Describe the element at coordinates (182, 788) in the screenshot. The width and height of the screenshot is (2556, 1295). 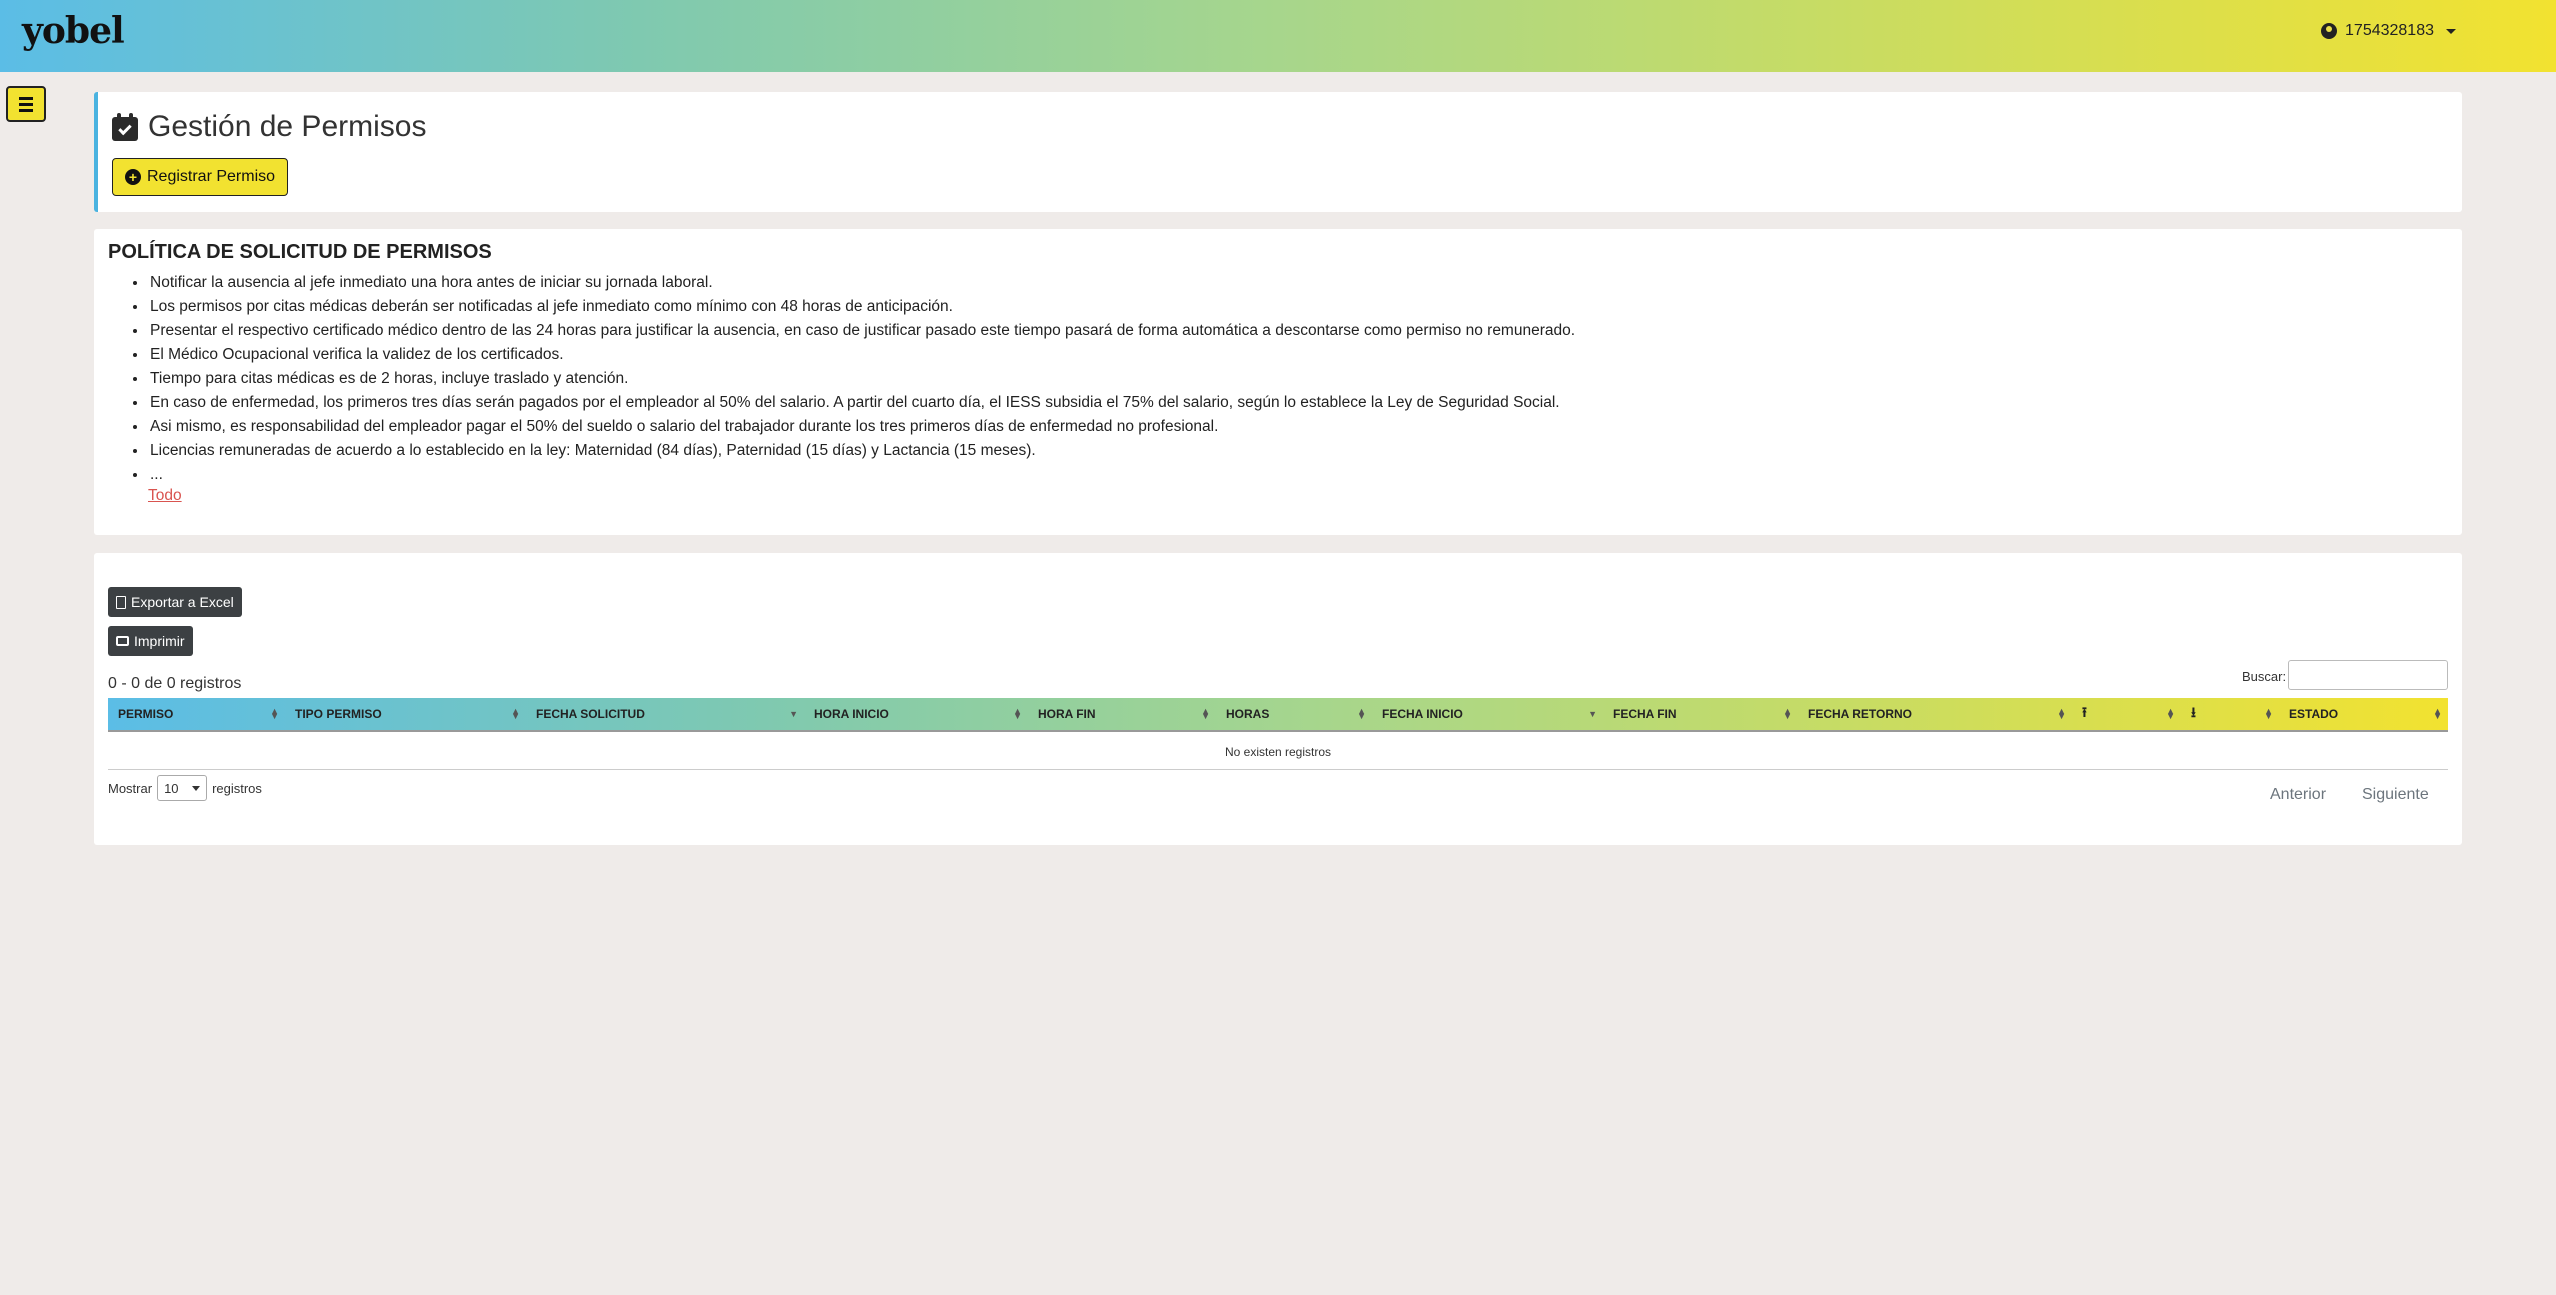
I see `page-length-select: 10` at that location.